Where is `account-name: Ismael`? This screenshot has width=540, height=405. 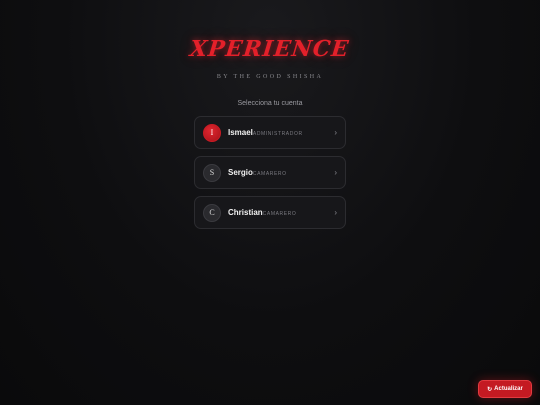 account-name: Ismael is located at coordinates (240, 132).